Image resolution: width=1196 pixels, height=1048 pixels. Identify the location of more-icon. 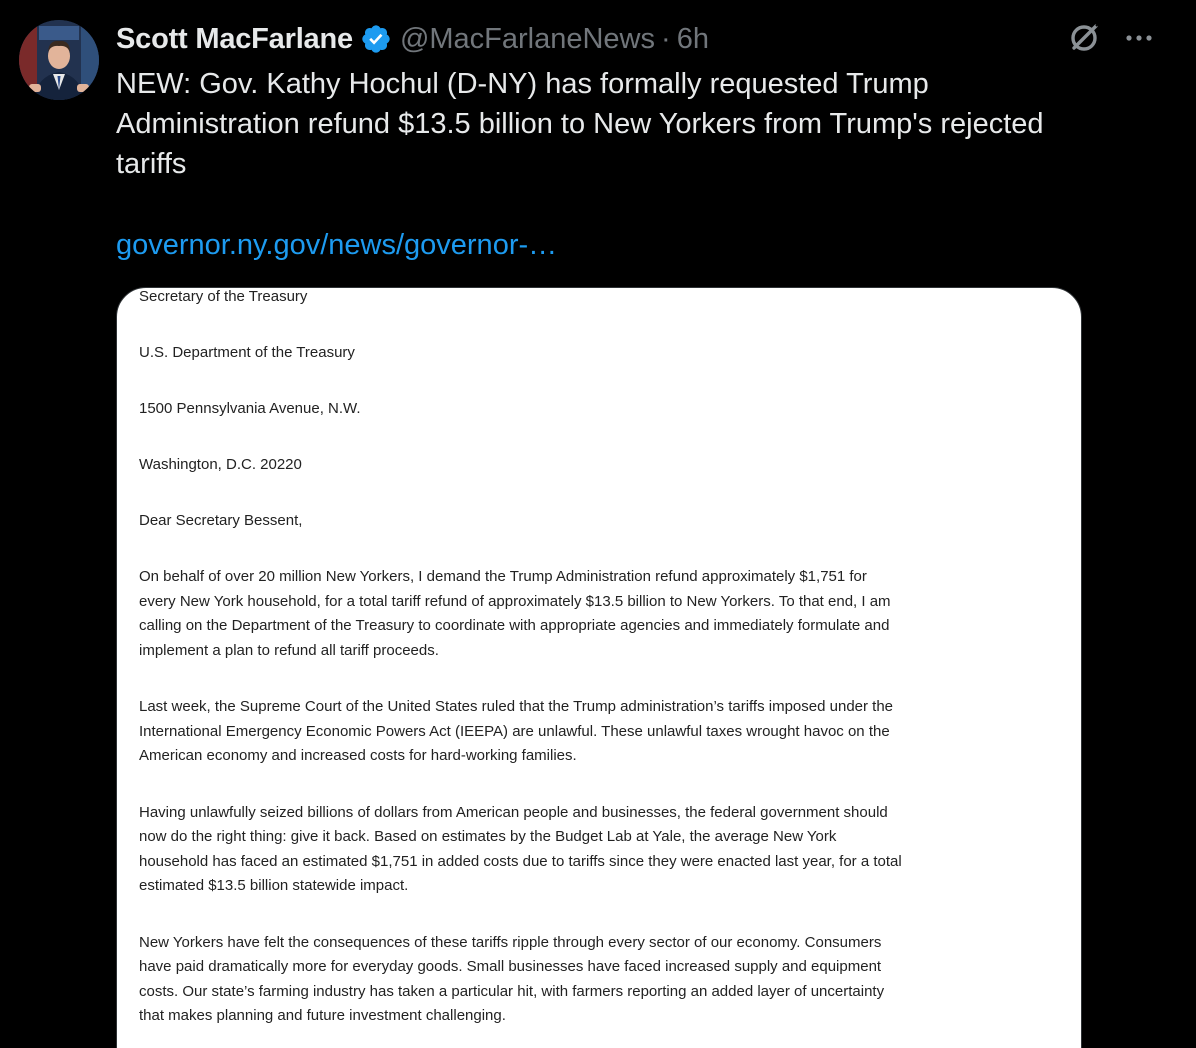
(1139, 38).